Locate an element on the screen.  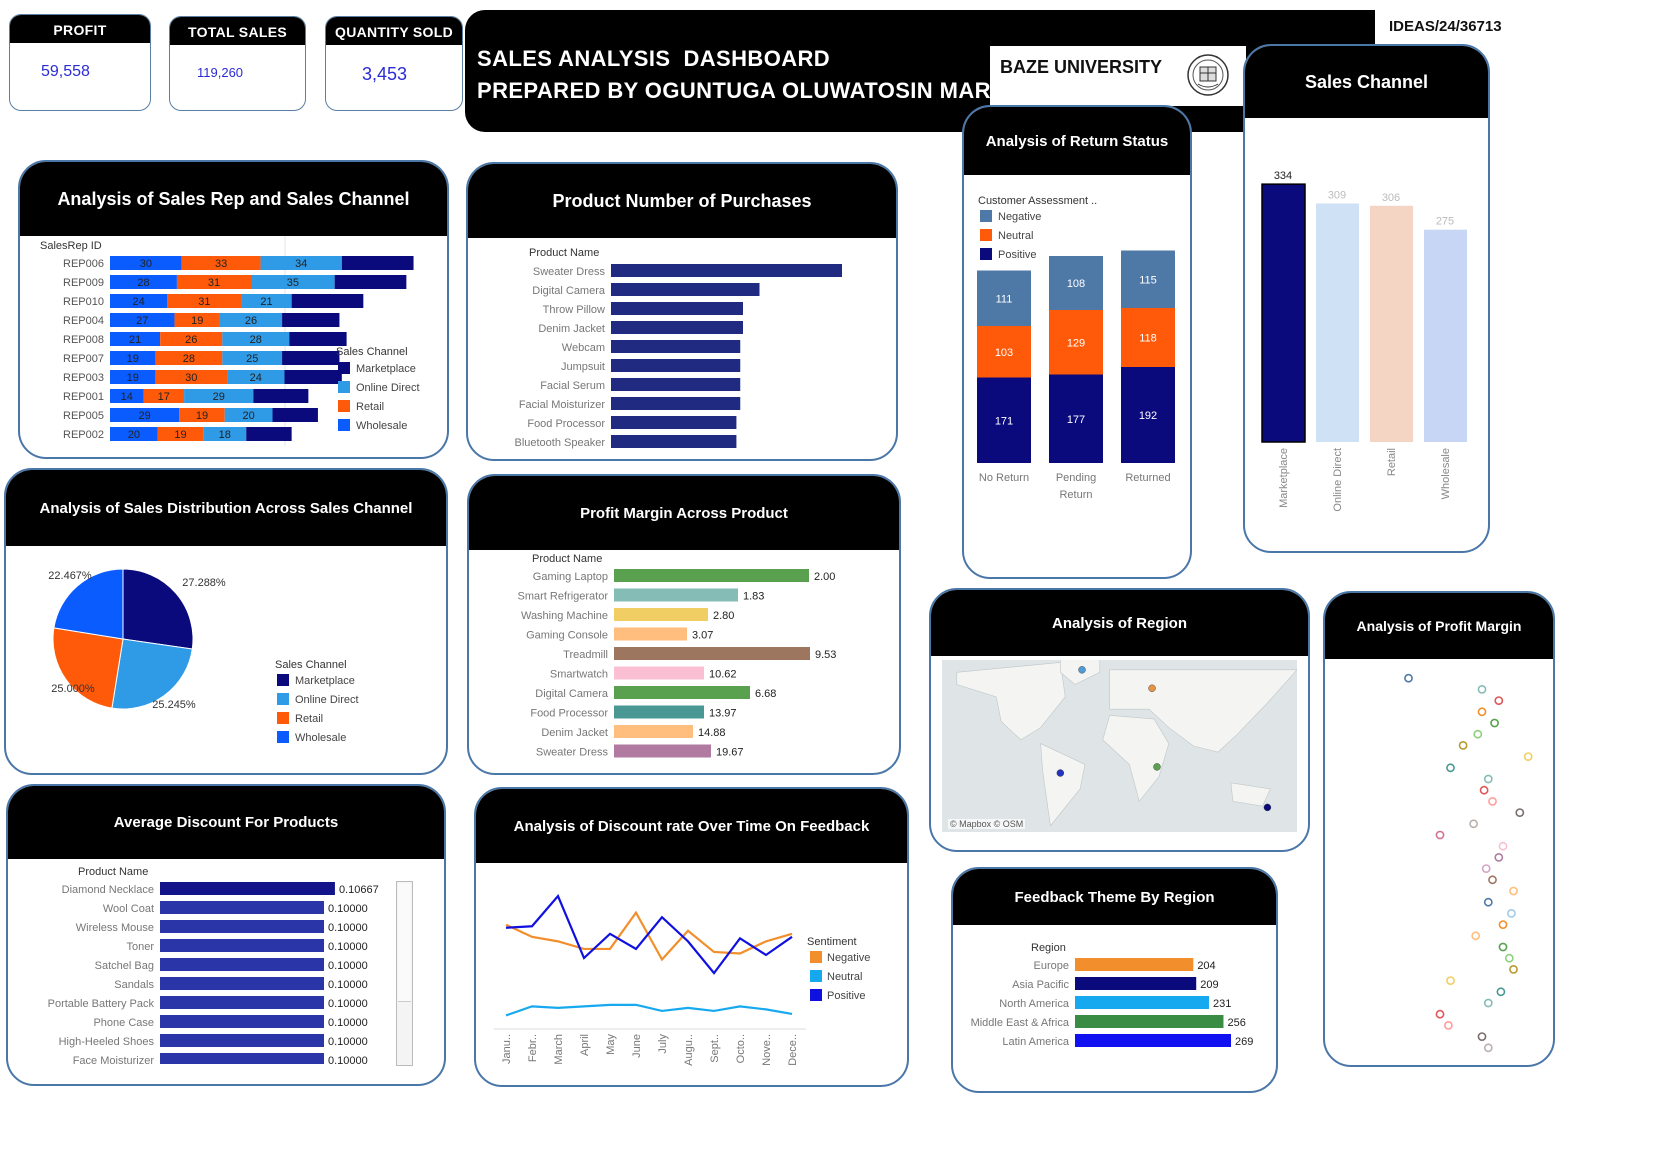
margin-bar-treadmill is located at coordinates (712, 653).